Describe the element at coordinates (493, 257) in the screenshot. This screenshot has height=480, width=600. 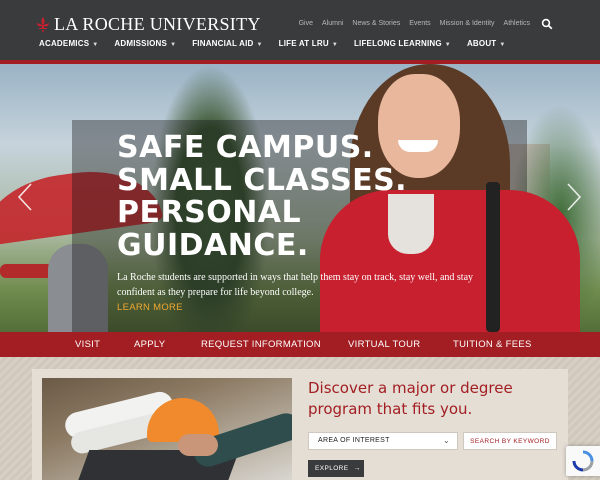
I see `hero-photo-backpack-strap` at that location.